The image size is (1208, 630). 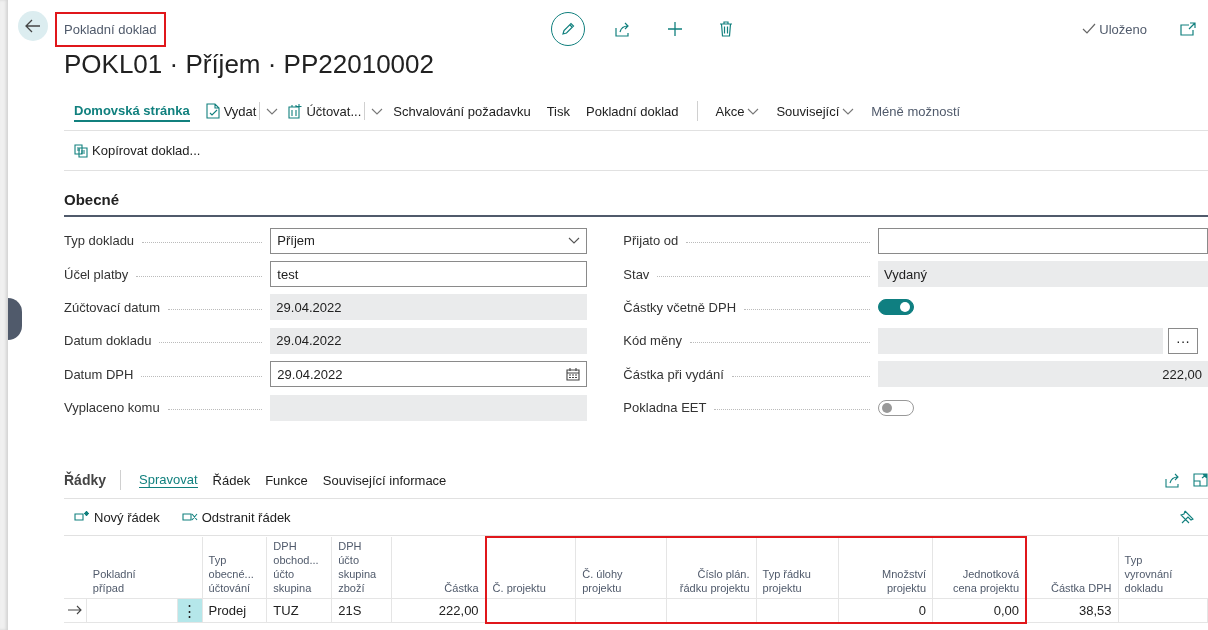 I want to click on field-label: Stav, so click(x=636, y=274).